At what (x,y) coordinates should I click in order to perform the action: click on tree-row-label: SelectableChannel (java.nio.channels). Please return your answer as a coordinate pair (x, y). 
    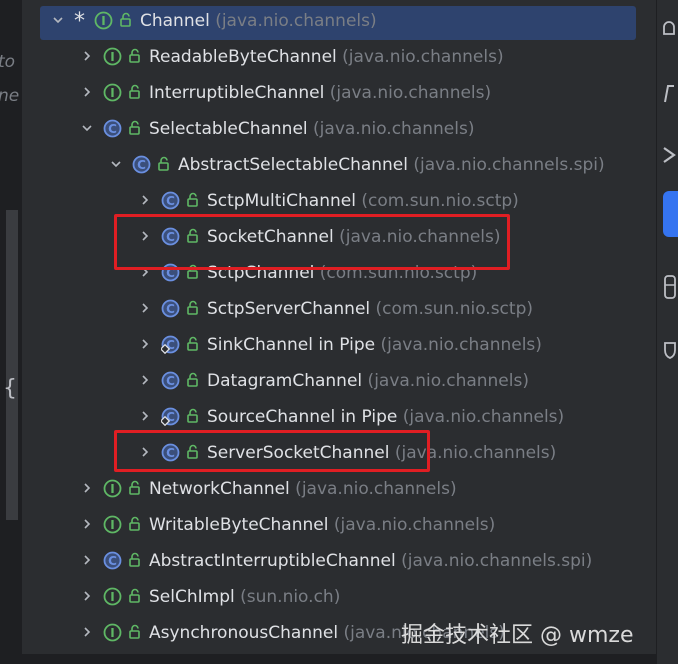
    Looking at the image, I should click on (311, 129).